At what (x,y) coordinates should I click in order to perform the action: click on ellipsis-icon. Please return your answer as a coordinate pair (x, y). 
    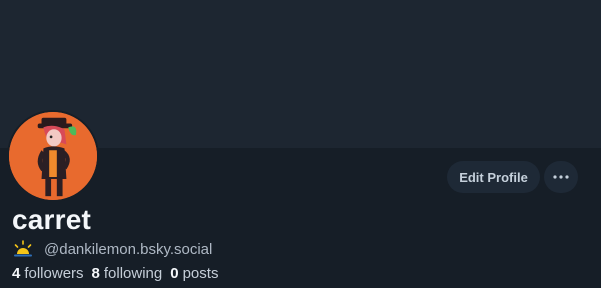
    Looking at the image, I should click on (561, 177).